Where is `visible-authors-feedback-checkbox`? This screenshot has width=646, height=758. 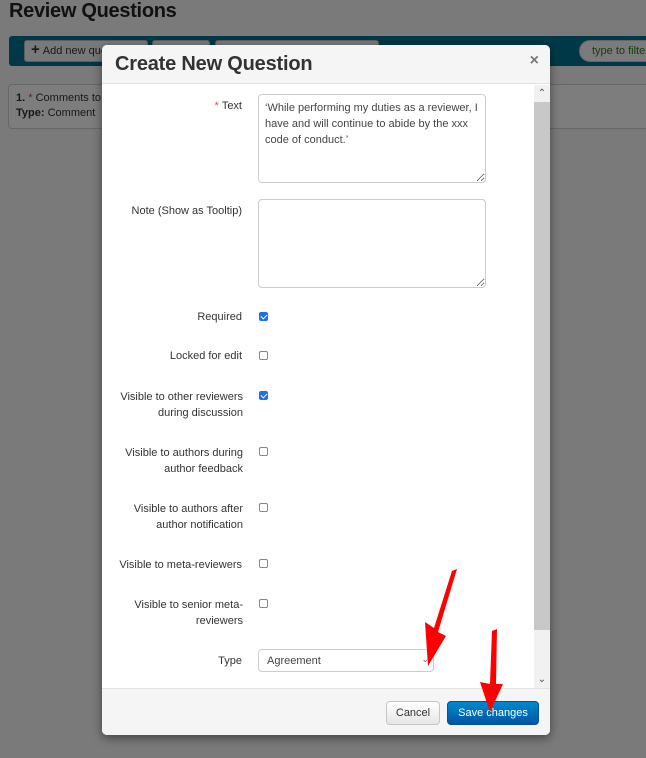
visible-authors-feedback-checkbox is located at coordinates (263, 451).